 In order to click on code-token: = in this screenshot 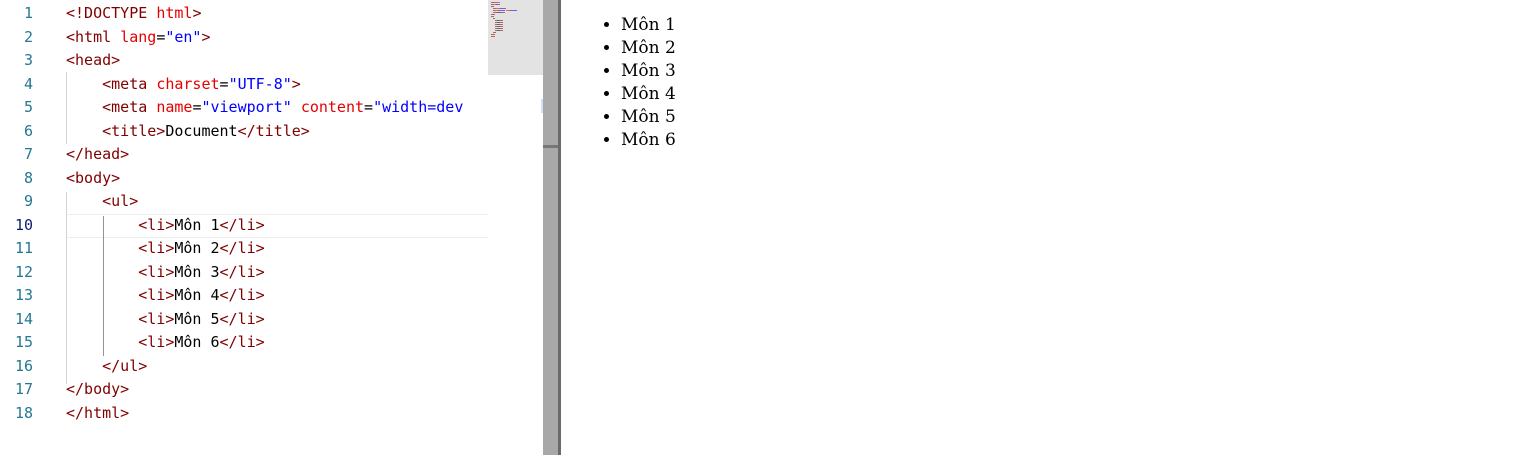, I will do `click(161, 36)`.